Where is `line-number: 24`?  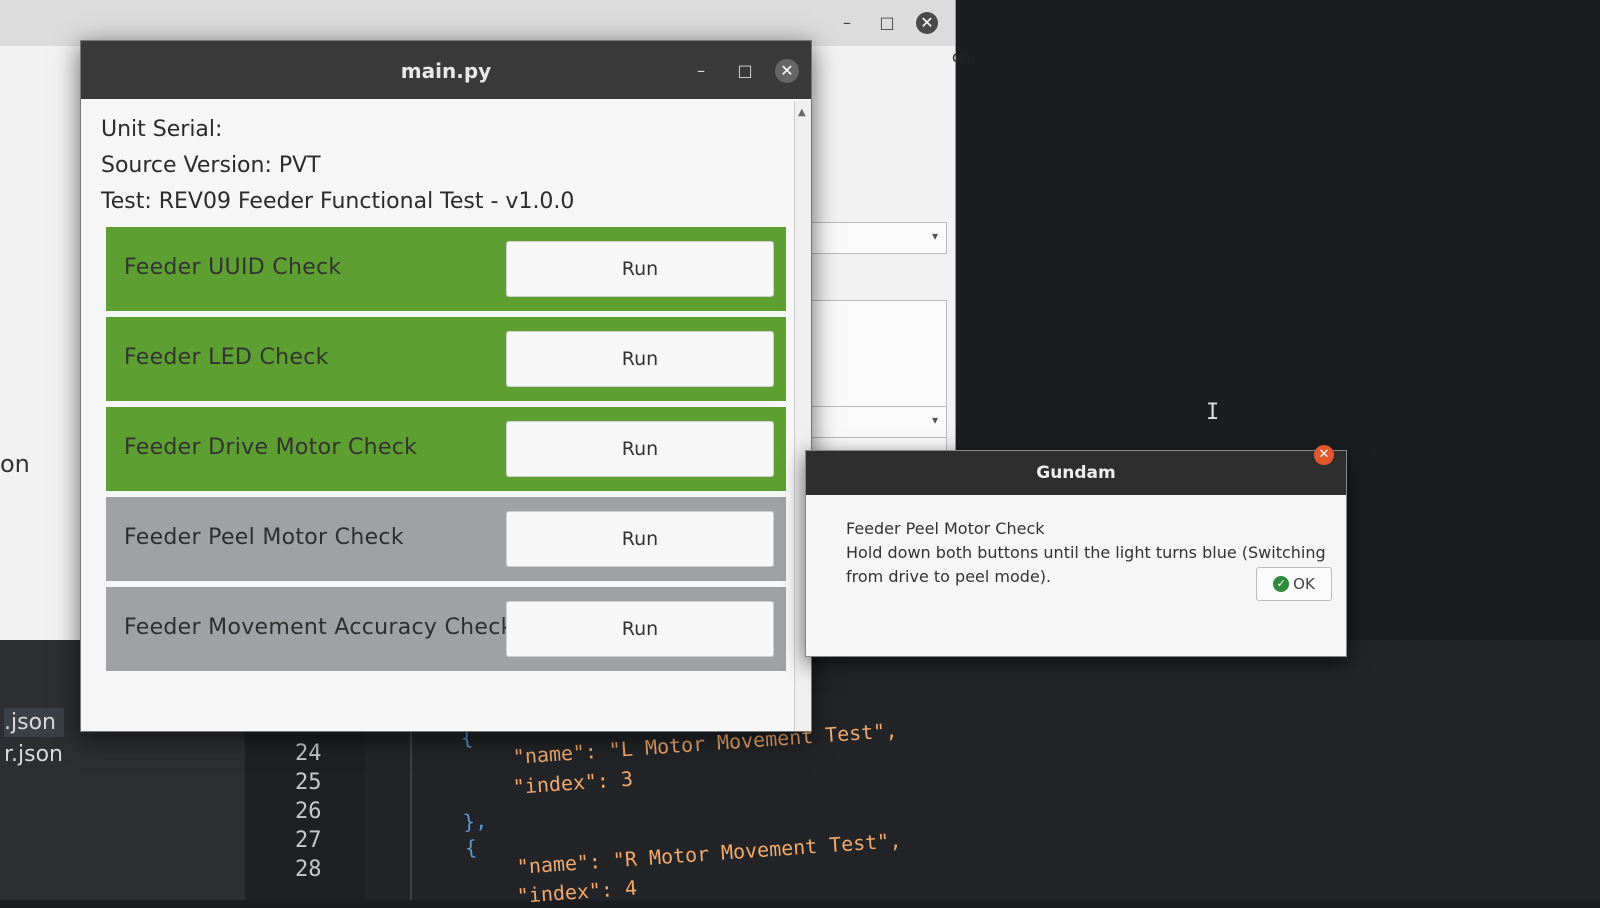 line-number: 24 is located at coordinates (308, 753).